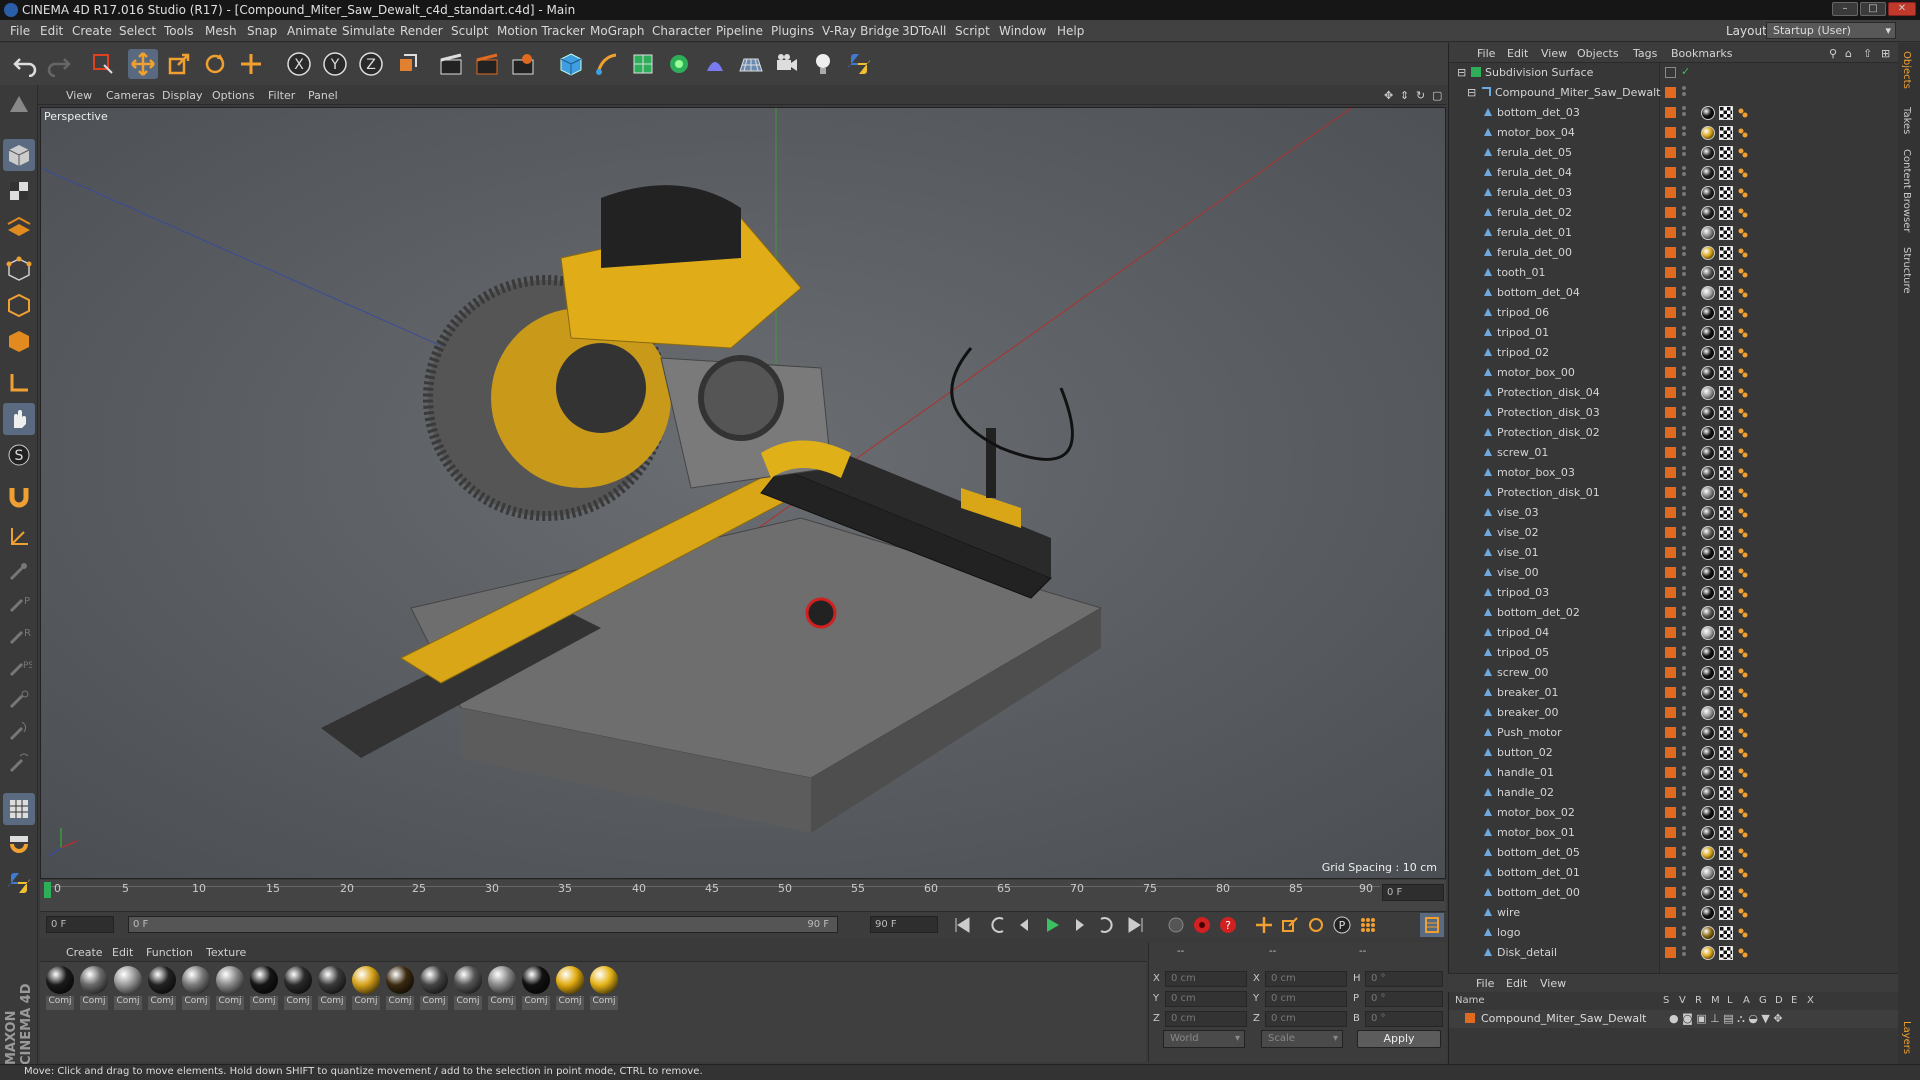 The height and width of the screenshot is (1080, 1920). I want to click on viewport-menu-filter: Filter, so click(281, 95).